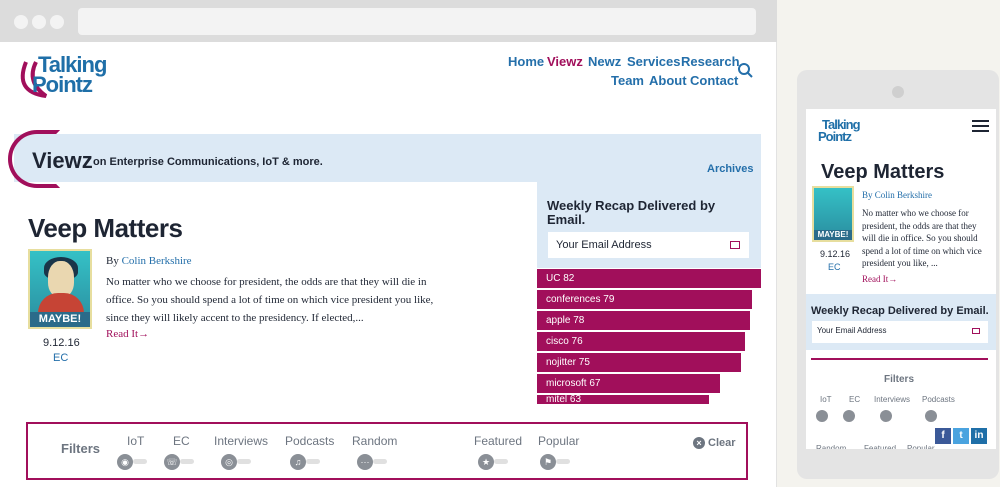 The height and width of the screenshot is (487, 1000). Describe the element at coordinates (387, 451) in the screenshot. I see `filters-bar` at that location.